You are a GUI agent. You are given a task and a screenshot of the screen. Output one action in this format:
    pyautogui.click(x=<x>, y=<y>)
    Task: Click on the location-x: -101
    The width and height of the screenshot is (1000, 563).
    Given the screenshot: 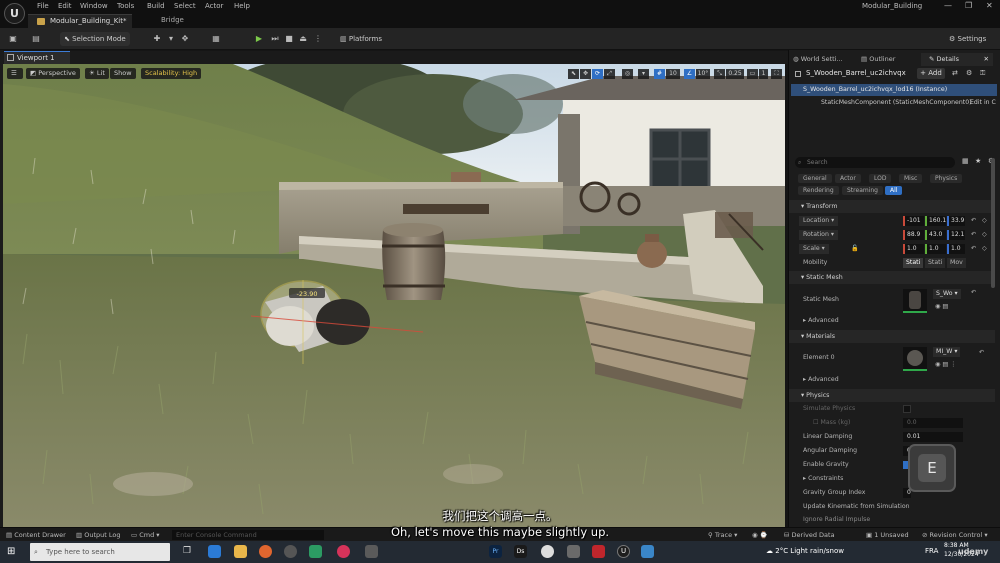 What is the action you would take?
    pyautogui.click(x=913, y=221)
    